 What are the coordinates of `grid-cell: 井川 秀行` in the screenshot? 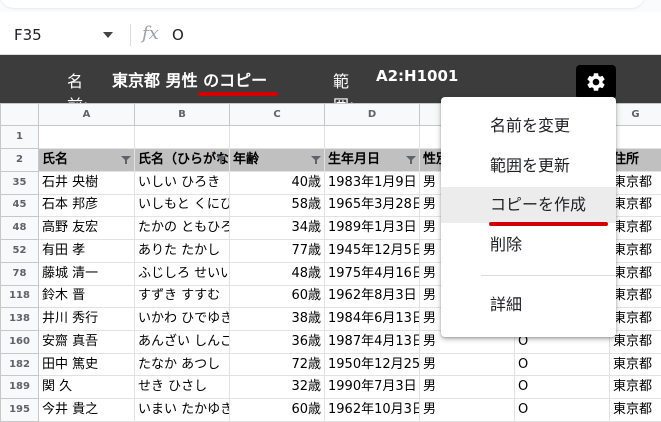 It's located at (86, 319).